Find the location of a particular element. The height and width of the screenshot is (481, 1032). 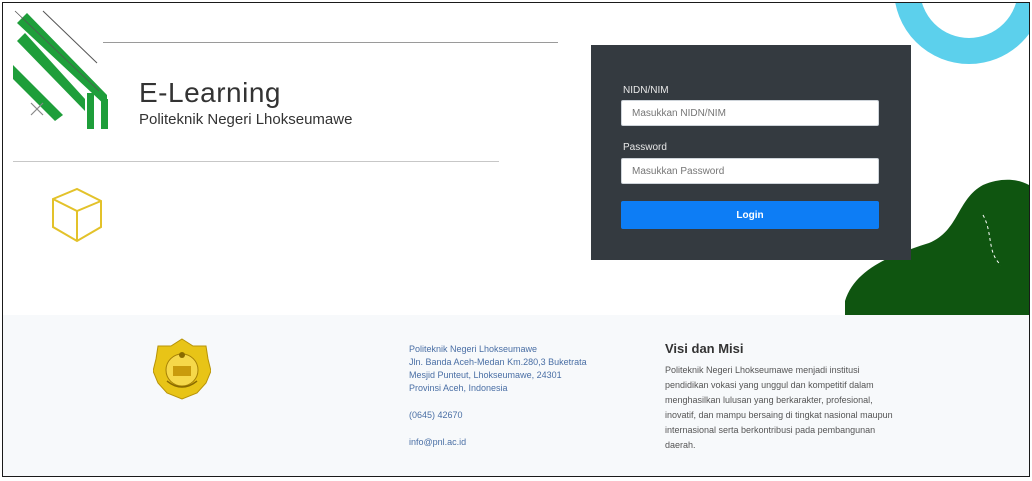

visi-misi-heading: Visi dan Misi is located at coordinates (704, 348).